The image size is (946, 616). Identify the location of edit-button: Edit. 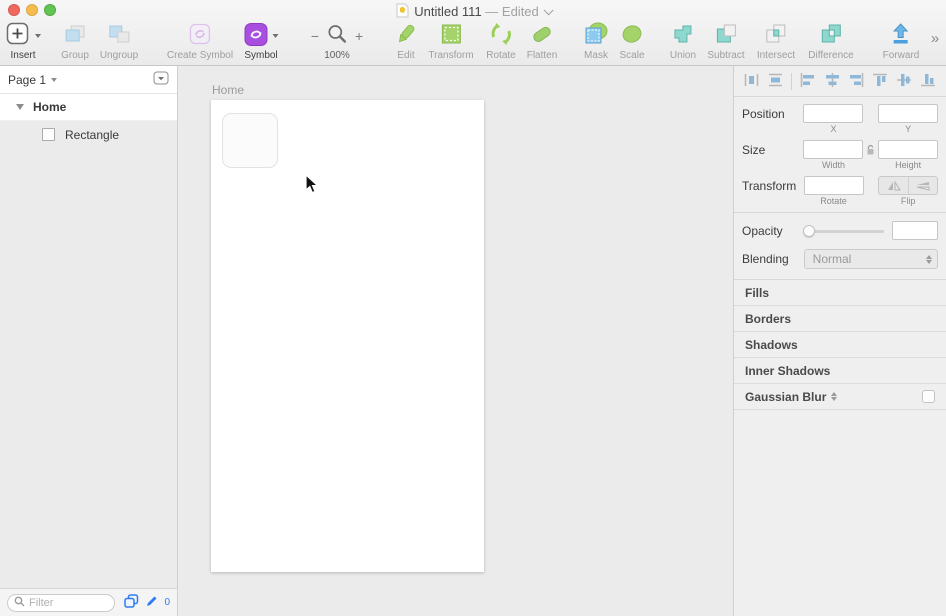
(406, 41).